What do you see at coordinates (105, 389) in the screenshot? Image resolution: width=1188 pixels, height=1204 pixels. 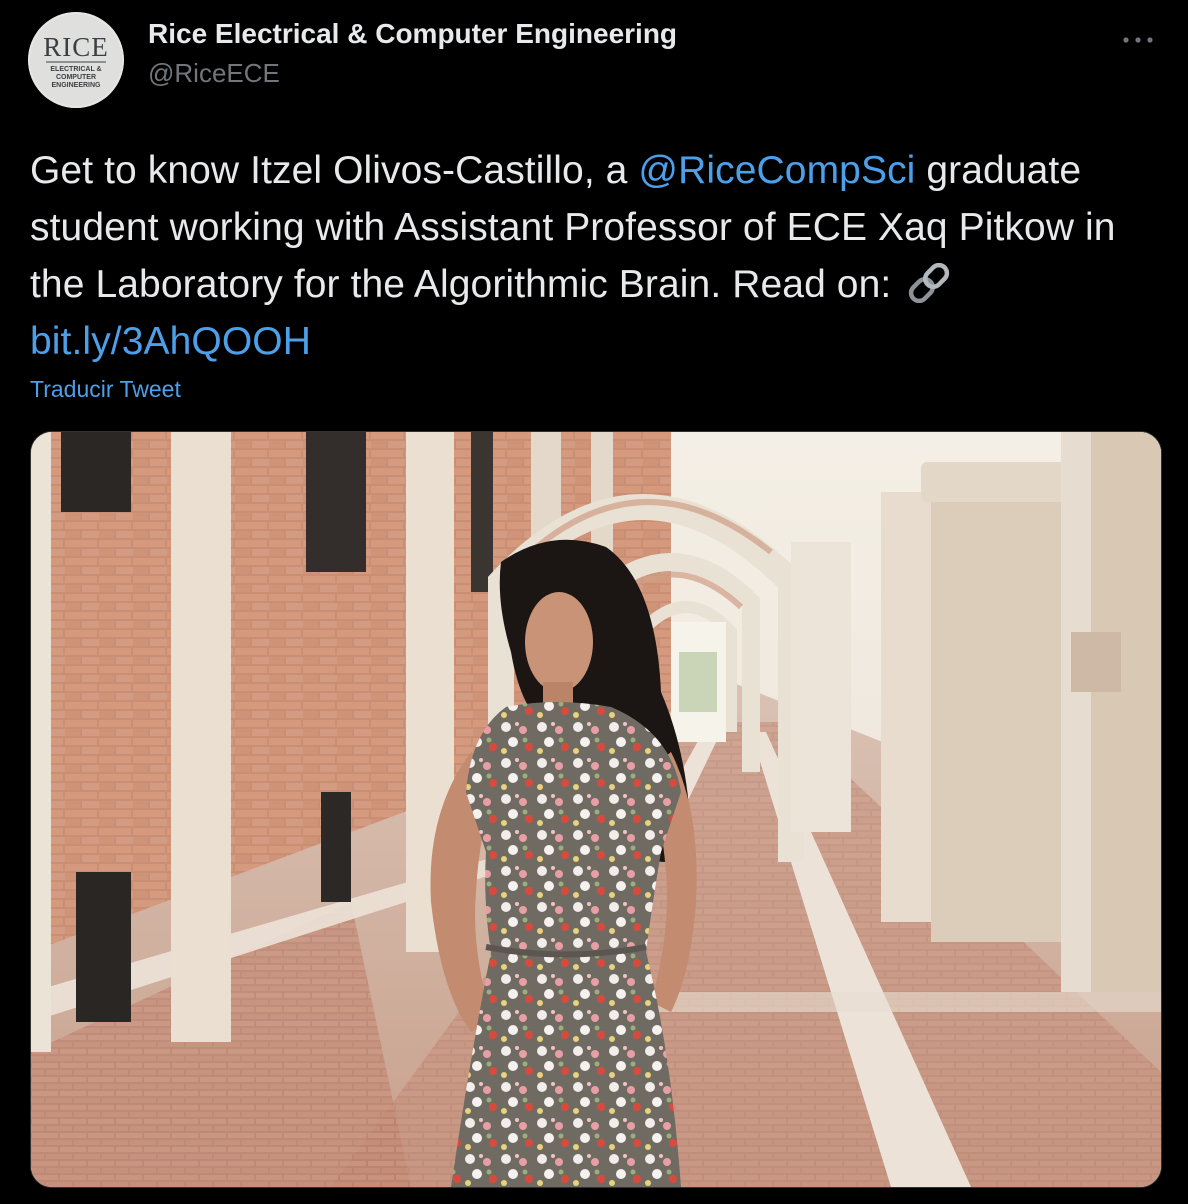 I see `translate-tweet-link: Traducir Tweet` at bounding box center [105, 389].